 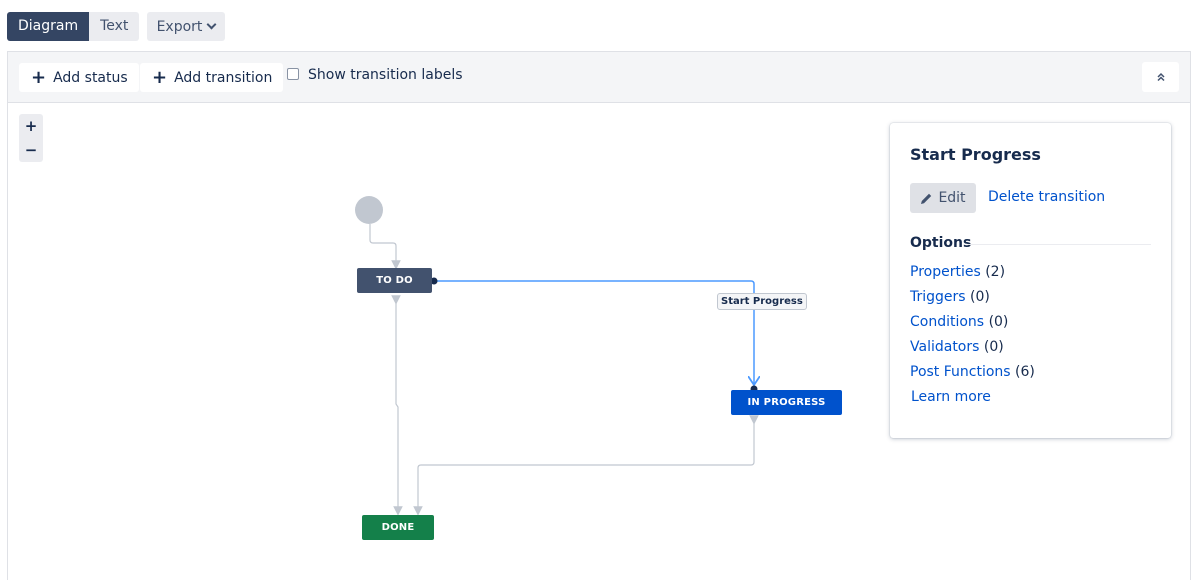 What do you see at coordinates (993, 347) in the screenshot?
I see `validators-count: (0)` at bounding box center [993, 347].